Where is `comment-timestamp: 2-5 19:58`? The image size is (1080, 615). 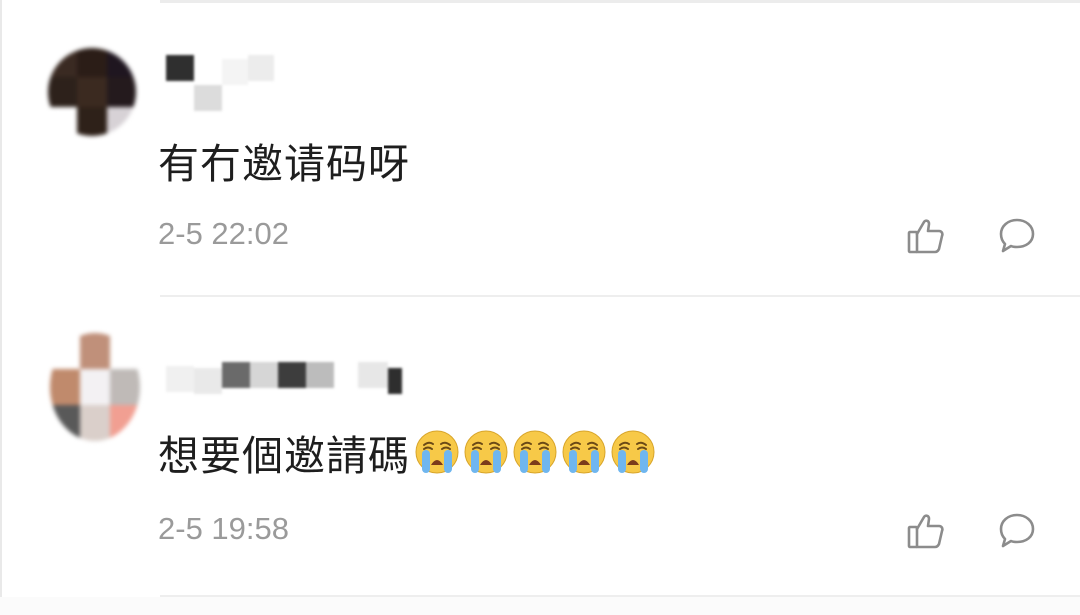
comment-timestamp: 2-5 19:58 is located at coordinates (223, 528).